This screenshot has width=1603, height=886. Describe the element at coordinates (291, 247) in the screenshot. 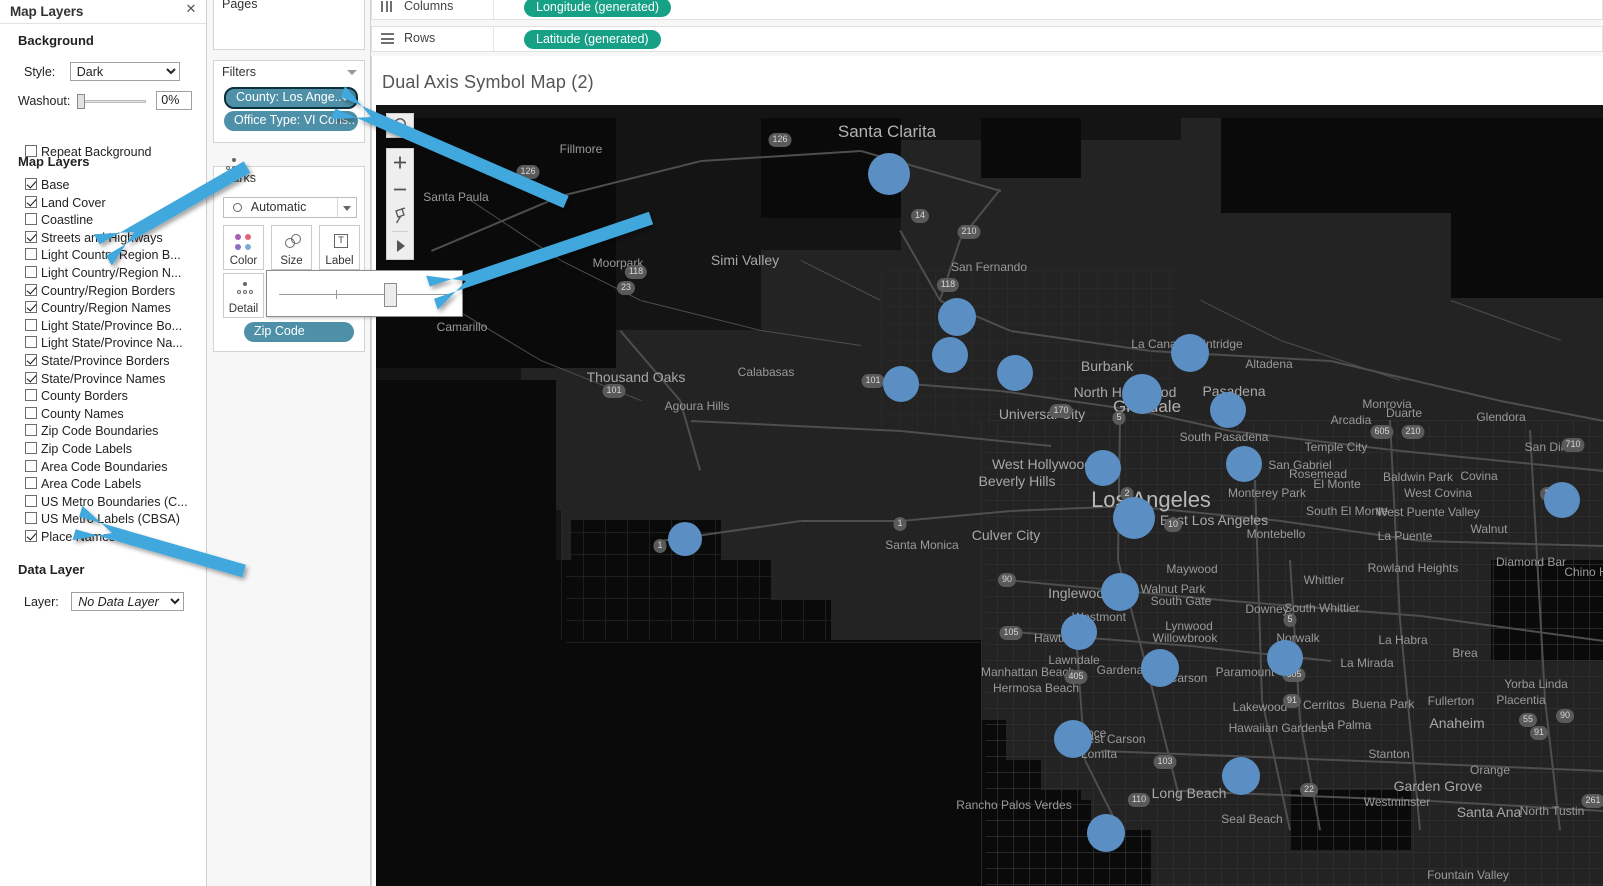

I see `marks-size-button: Size` at that location.